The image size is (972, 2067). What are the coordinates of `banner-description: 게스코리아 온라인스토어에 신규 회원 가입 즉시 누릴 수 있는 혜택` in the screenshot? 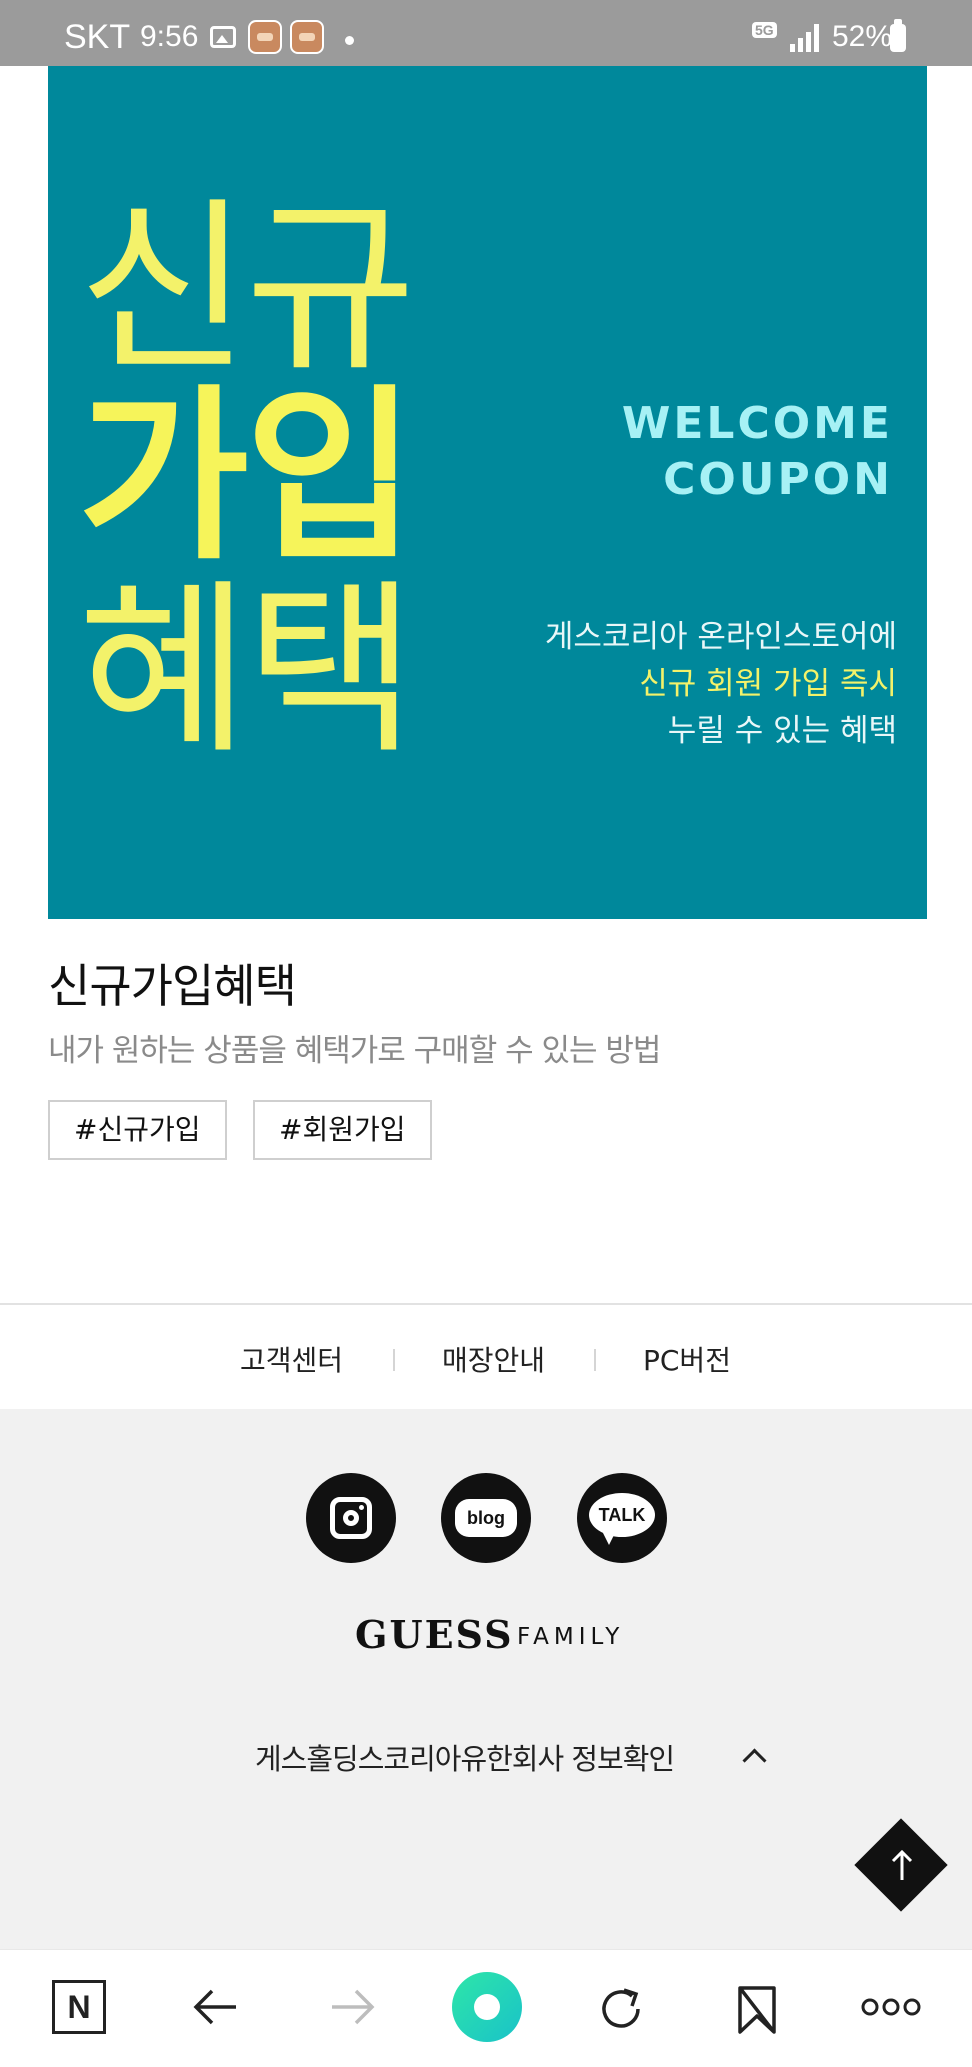 It's located at (721, 684).